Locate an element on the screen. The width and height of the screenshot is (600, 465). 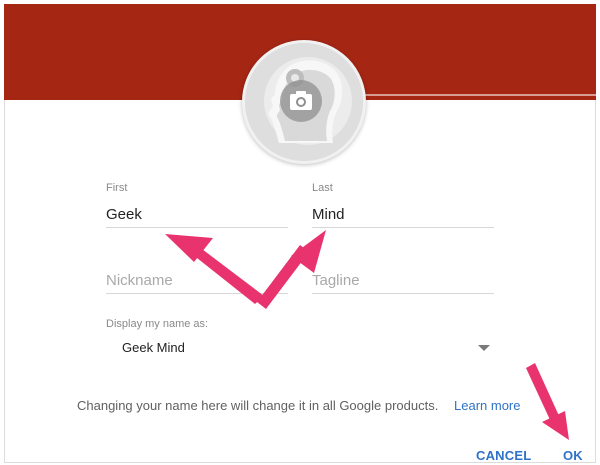
arrow-to-ok-icon is located at coordinates (547, 401).